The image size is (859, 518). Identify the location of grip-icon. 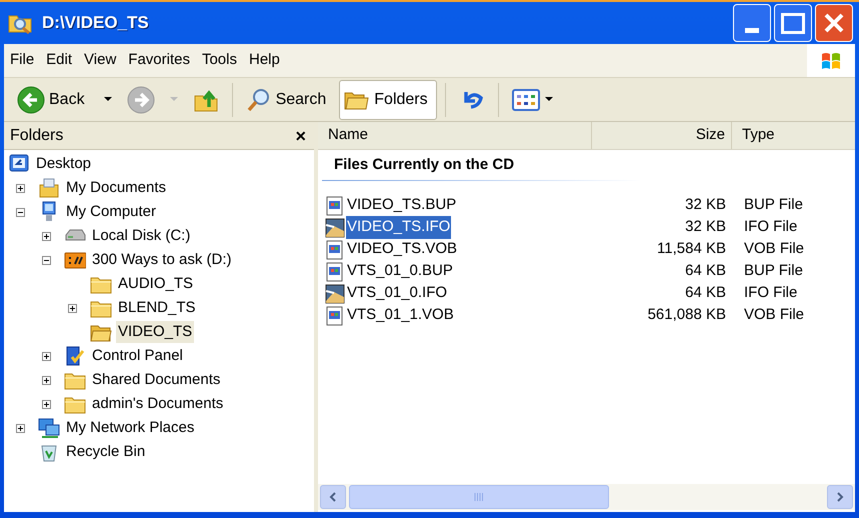
(479, 497).